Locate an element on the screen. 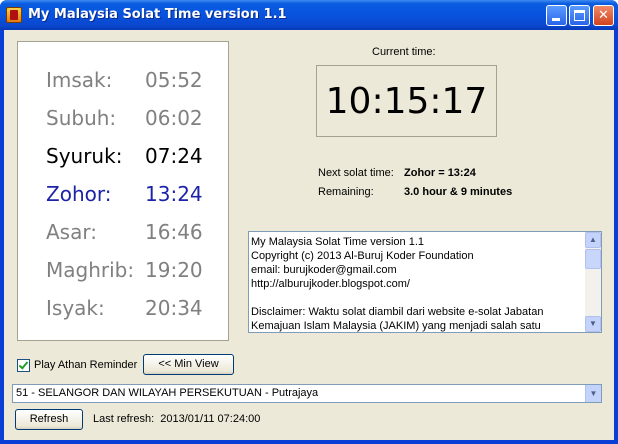 This screenshot has height=444, width=618. prayer-time-value: 16:46 is located at coordinates (174, 232).